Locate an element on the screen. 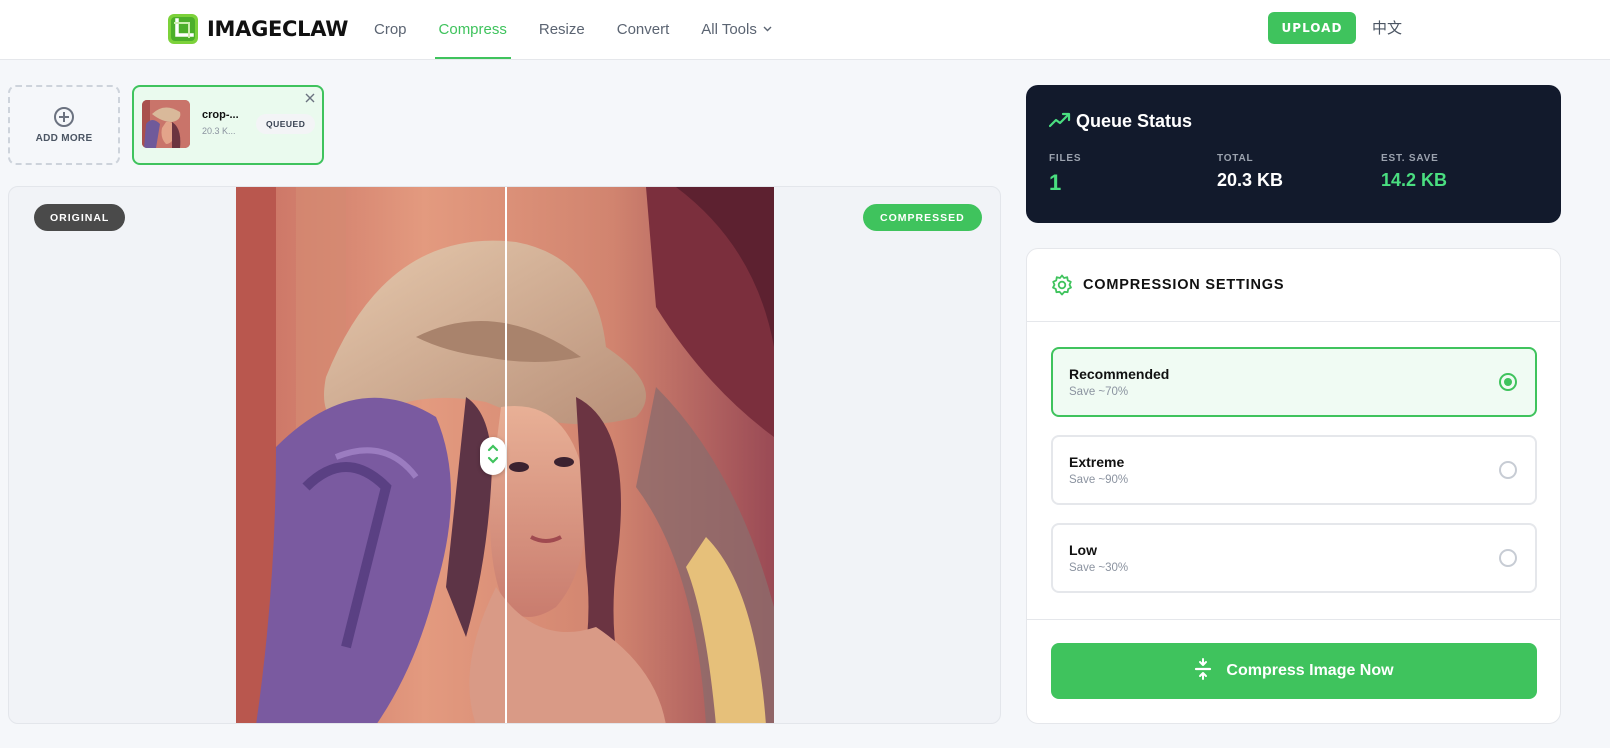 The width and height of the screenshot is (1610, 748). logo-icon is located at coordinates (183, 29).